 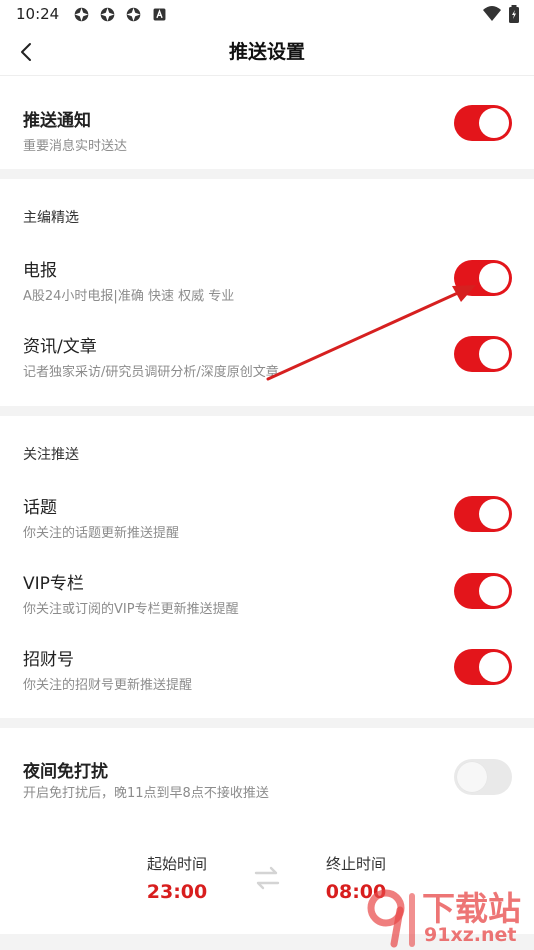 I want to click on push-notice-title: 推送通知, so click(x=57, y=121).